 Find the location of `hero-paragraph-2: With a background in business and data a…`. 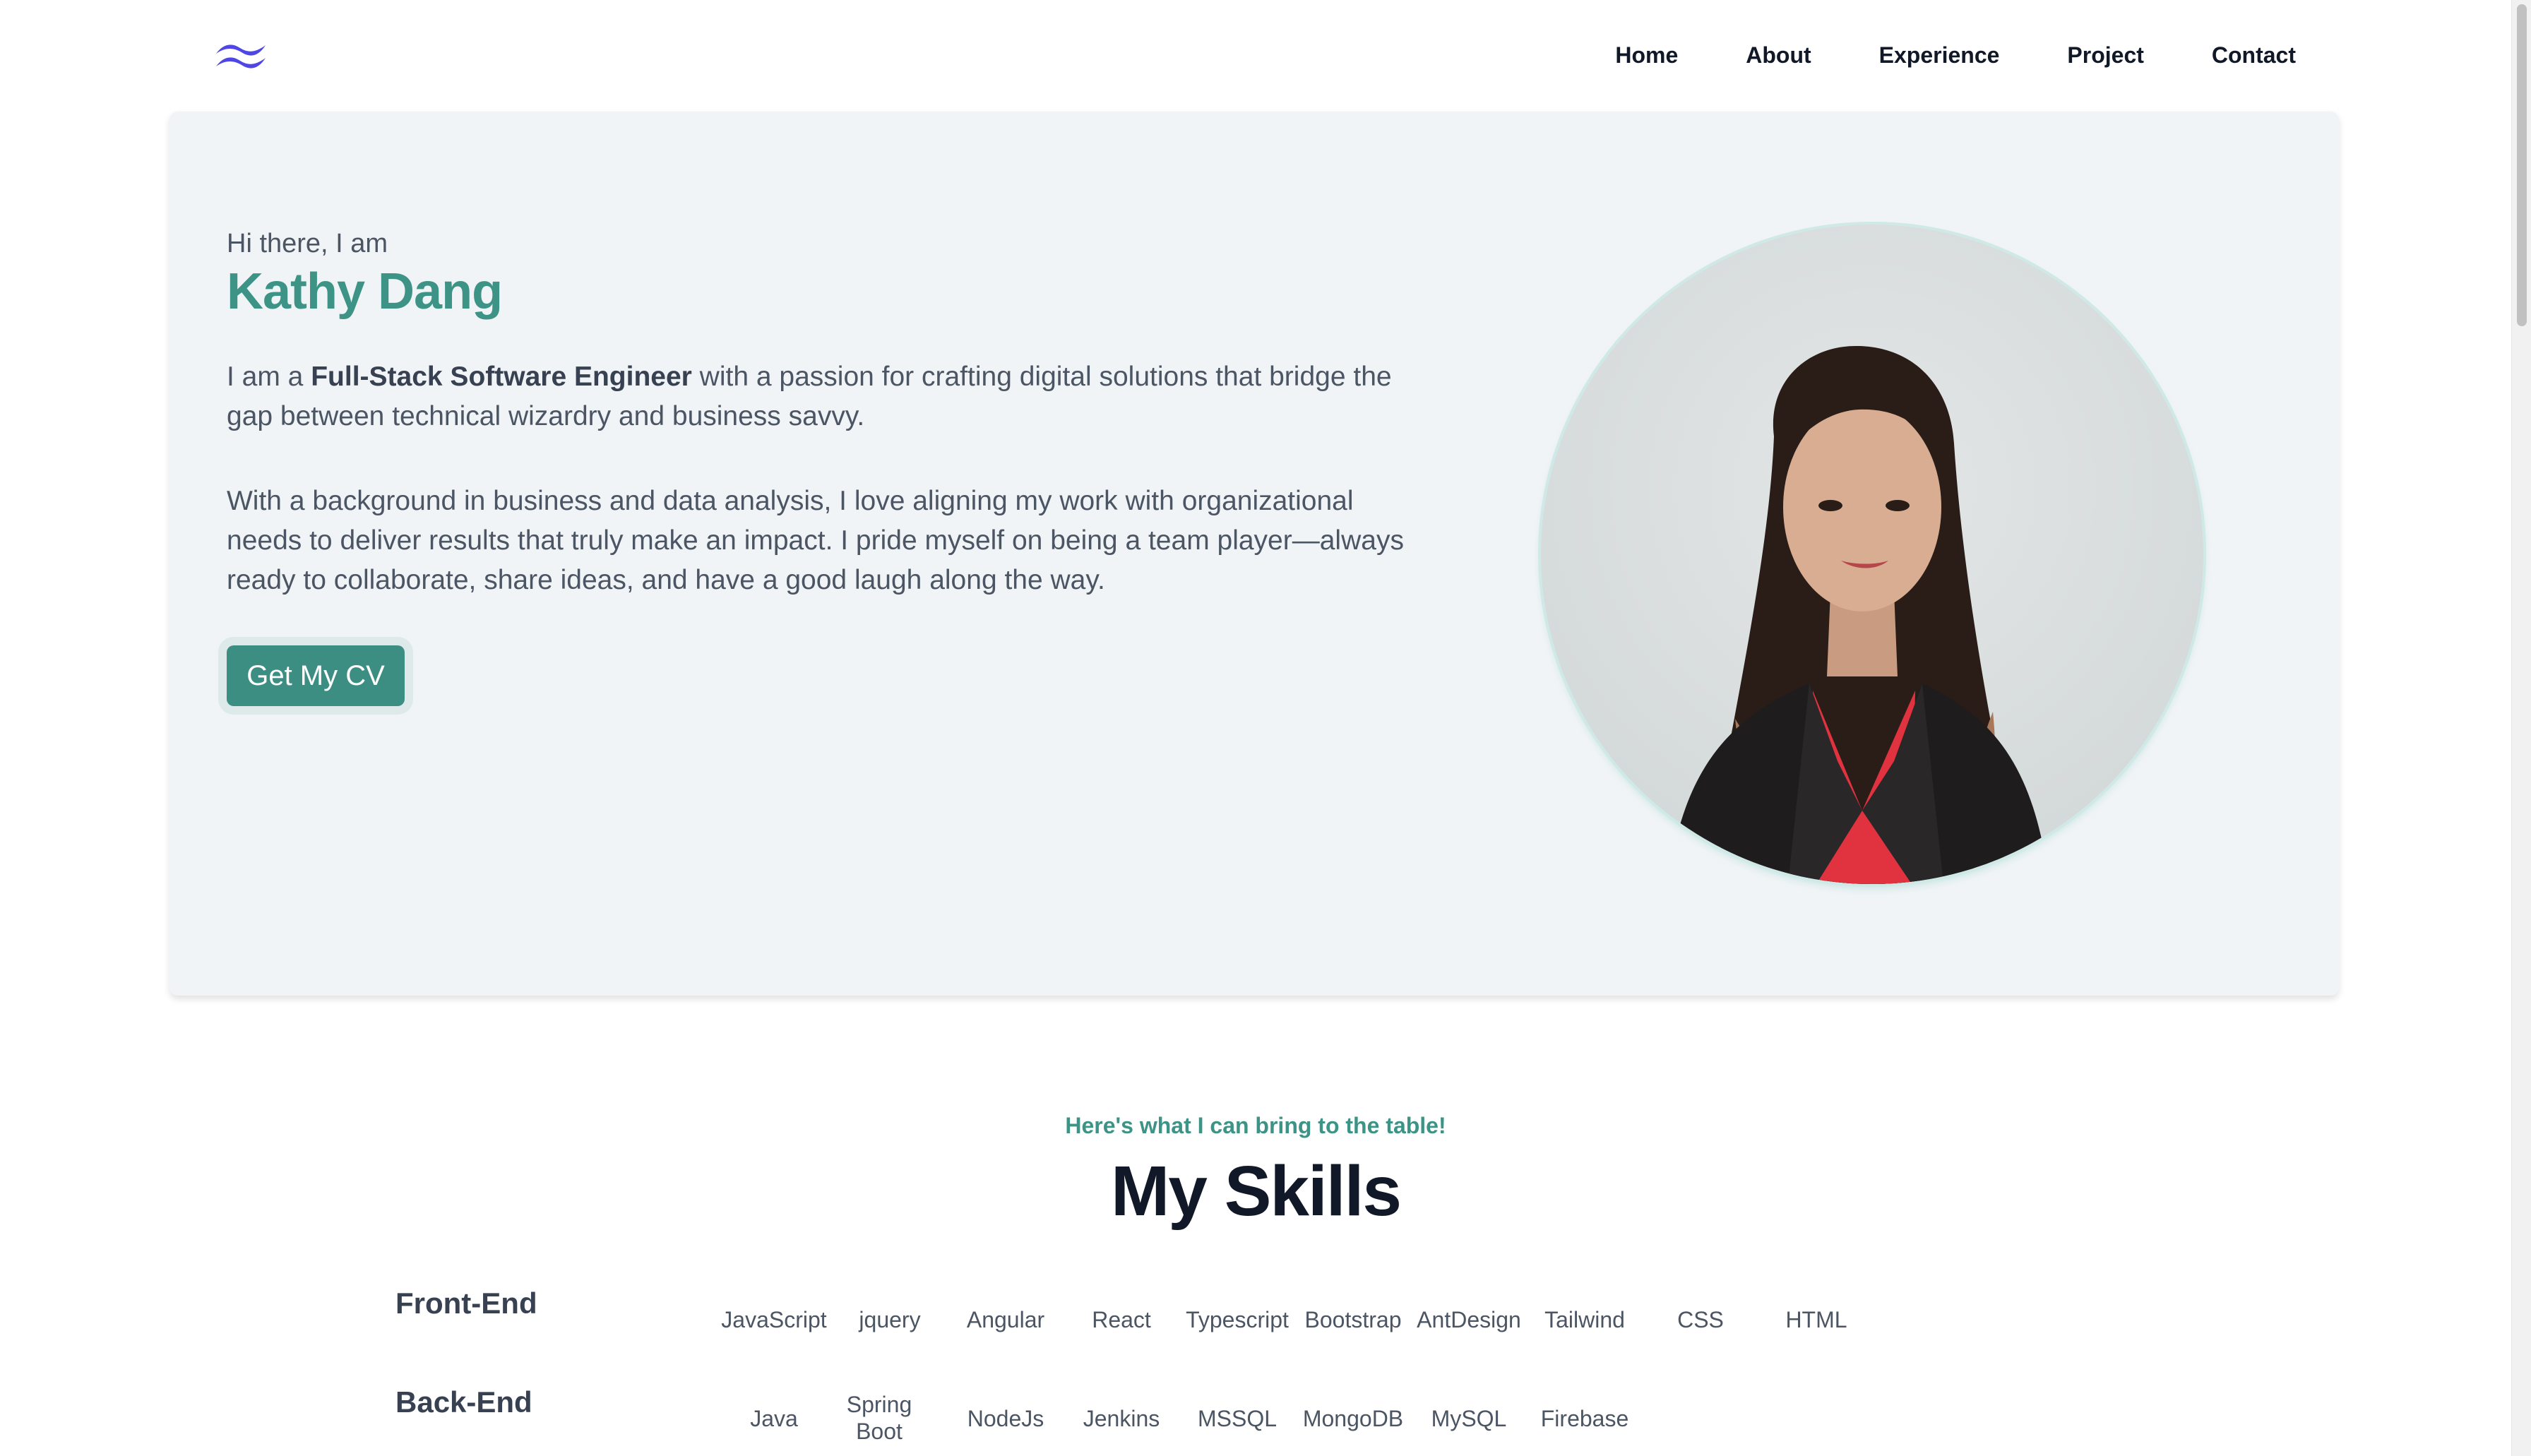

hero-paragraph-2: With a background in business and data a… is located at coordinates (815, 540).